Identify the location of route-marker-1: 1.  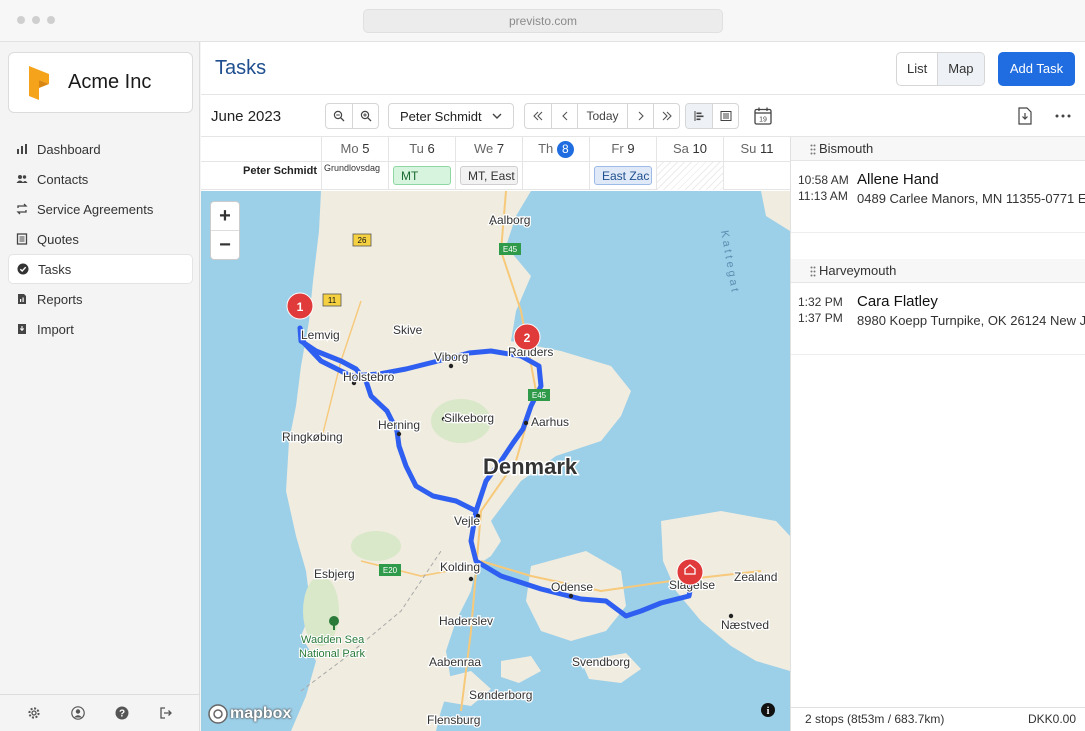
(300, 306).